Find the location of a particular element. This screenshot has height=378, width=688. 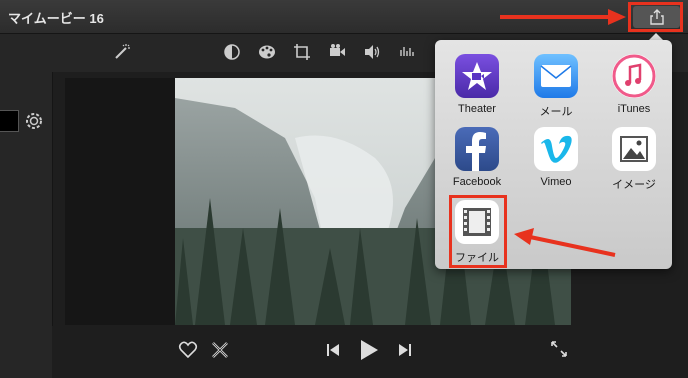

share-facebook: Facebook is located at coordinates (477, 157).